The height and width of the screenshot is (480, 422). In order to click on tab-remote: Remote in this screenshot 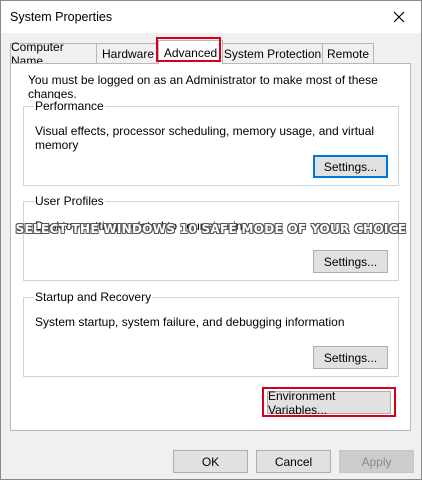, I will do `click(348, 53)`.